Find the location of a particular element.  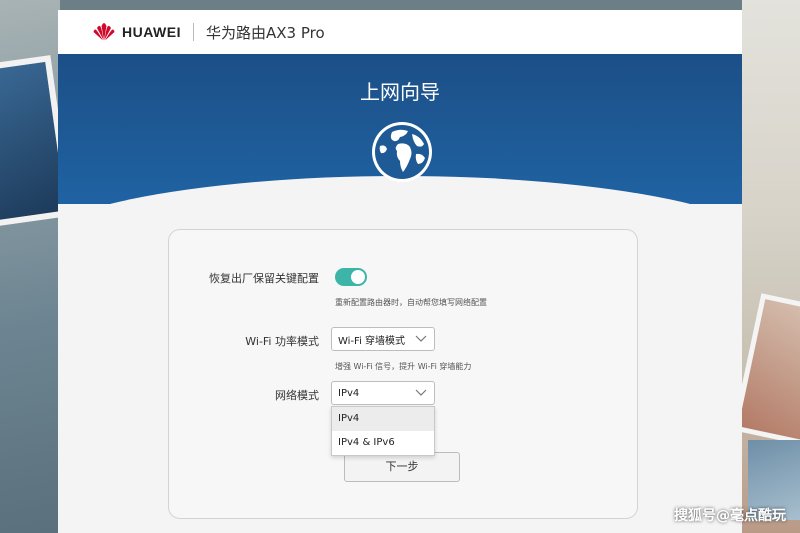

network-mode-label: 网络模式 is located at coordinates (297, 395).